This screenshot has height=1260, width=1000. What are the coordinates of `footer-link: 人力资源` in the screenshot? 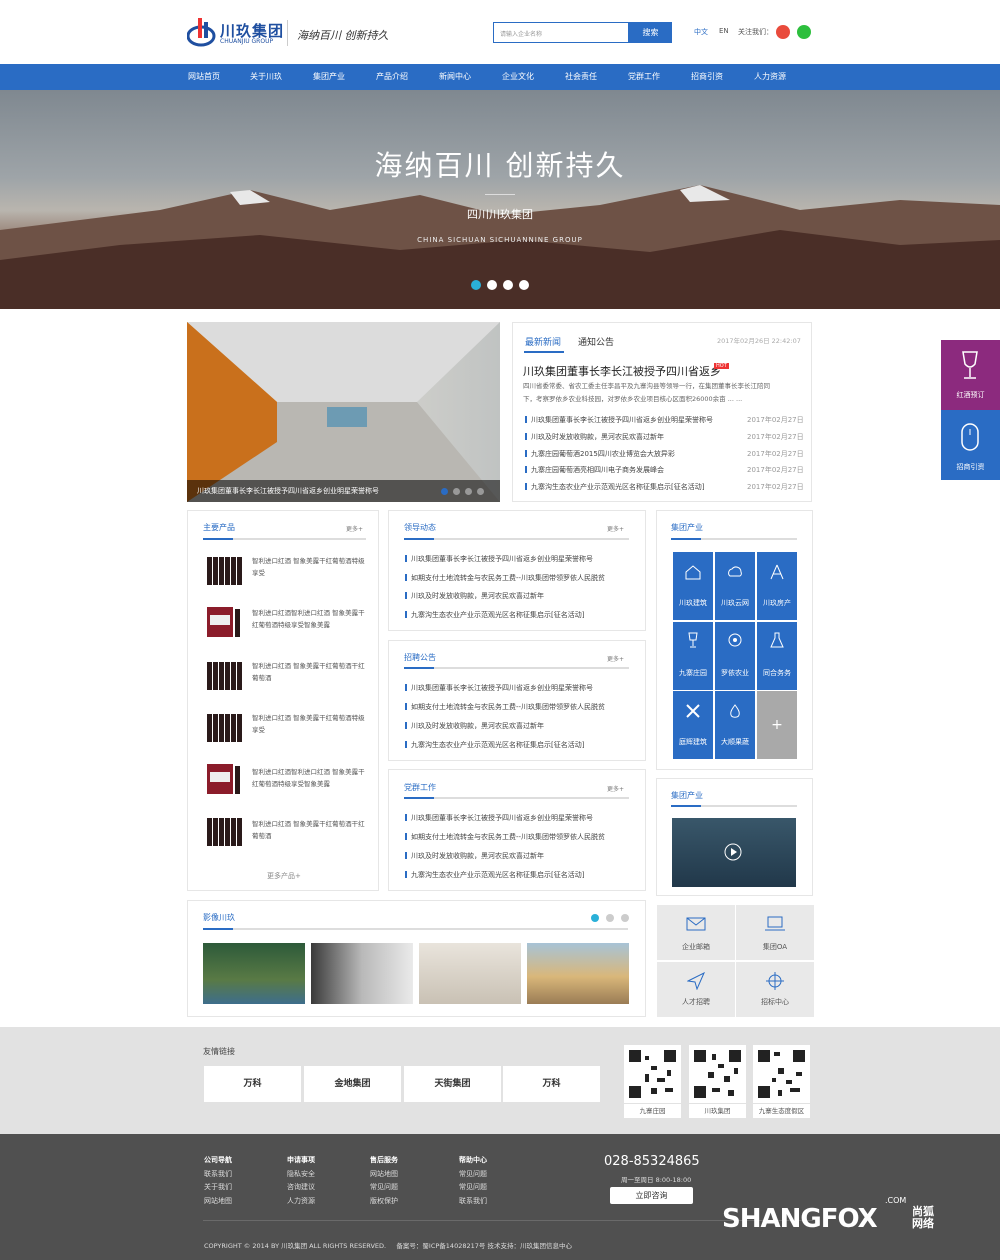 It's located at (301, 1201).